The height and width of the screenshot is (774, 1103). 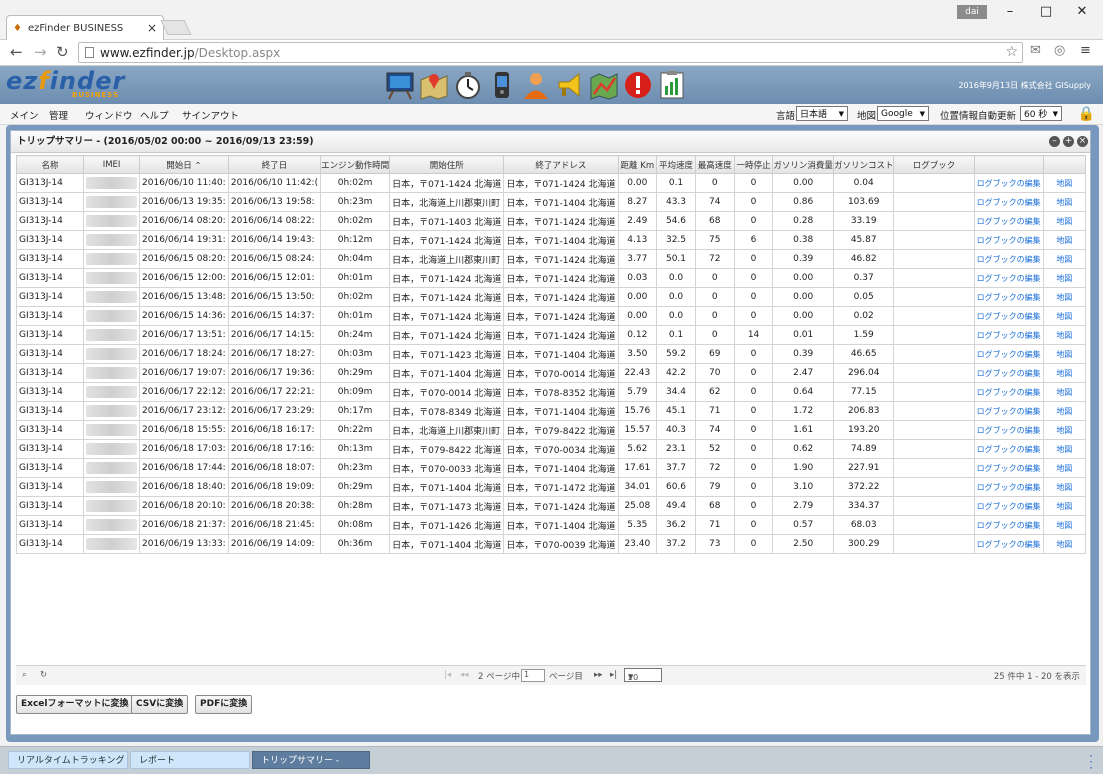 What do you see at coordinates (1059, 50) in the screenshot?
I see `extension-icon: ◎` at bounding box center [1059, 50].